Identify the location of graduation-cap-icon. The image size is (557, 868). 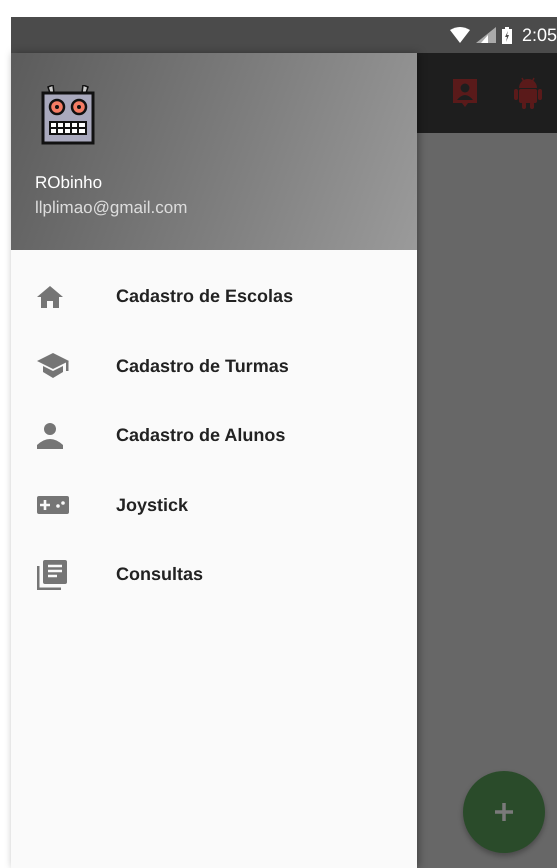
(53, 366).